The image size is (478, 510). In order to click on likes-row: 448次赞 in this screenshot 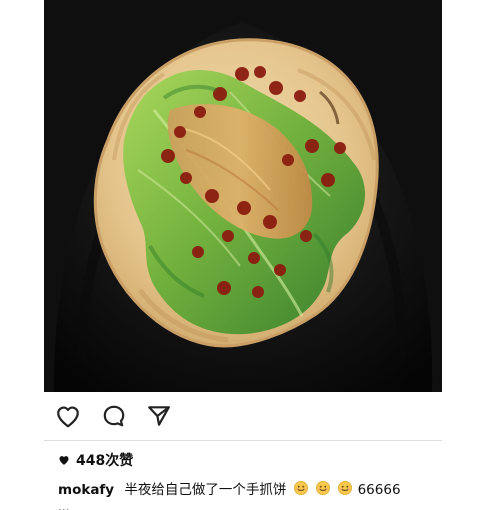, I will do `click(95, 460)`.